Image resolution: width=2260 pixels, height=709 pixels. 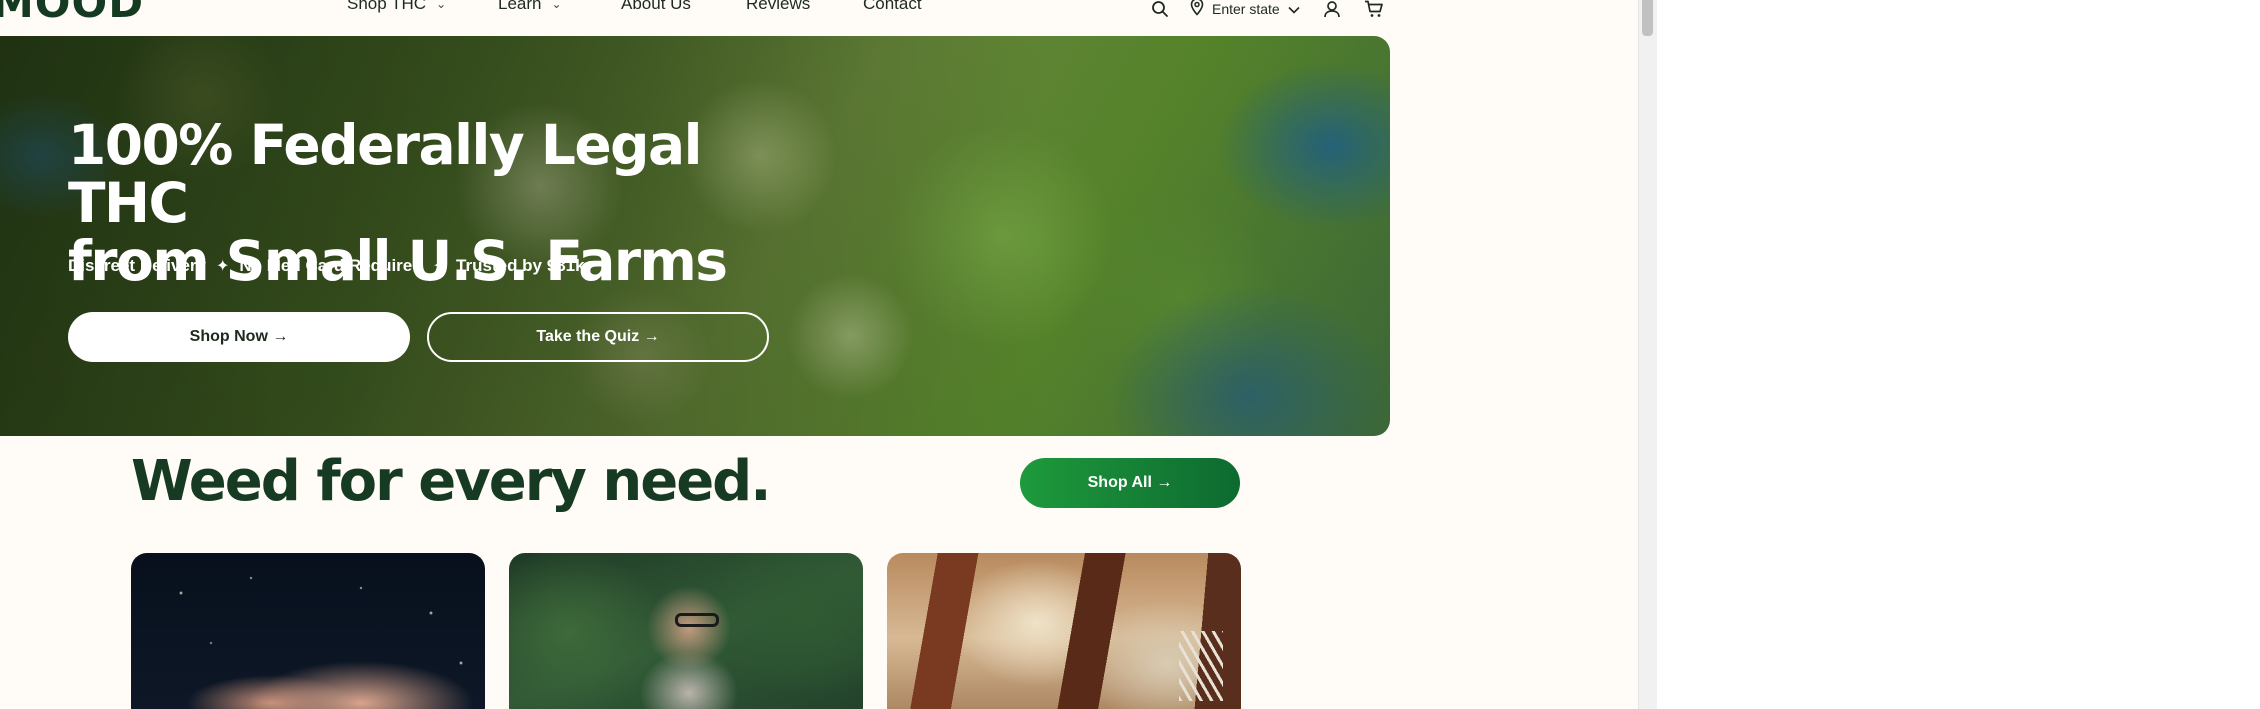 I want to click on nav-label: Reviews, so click(x=778, y=6).